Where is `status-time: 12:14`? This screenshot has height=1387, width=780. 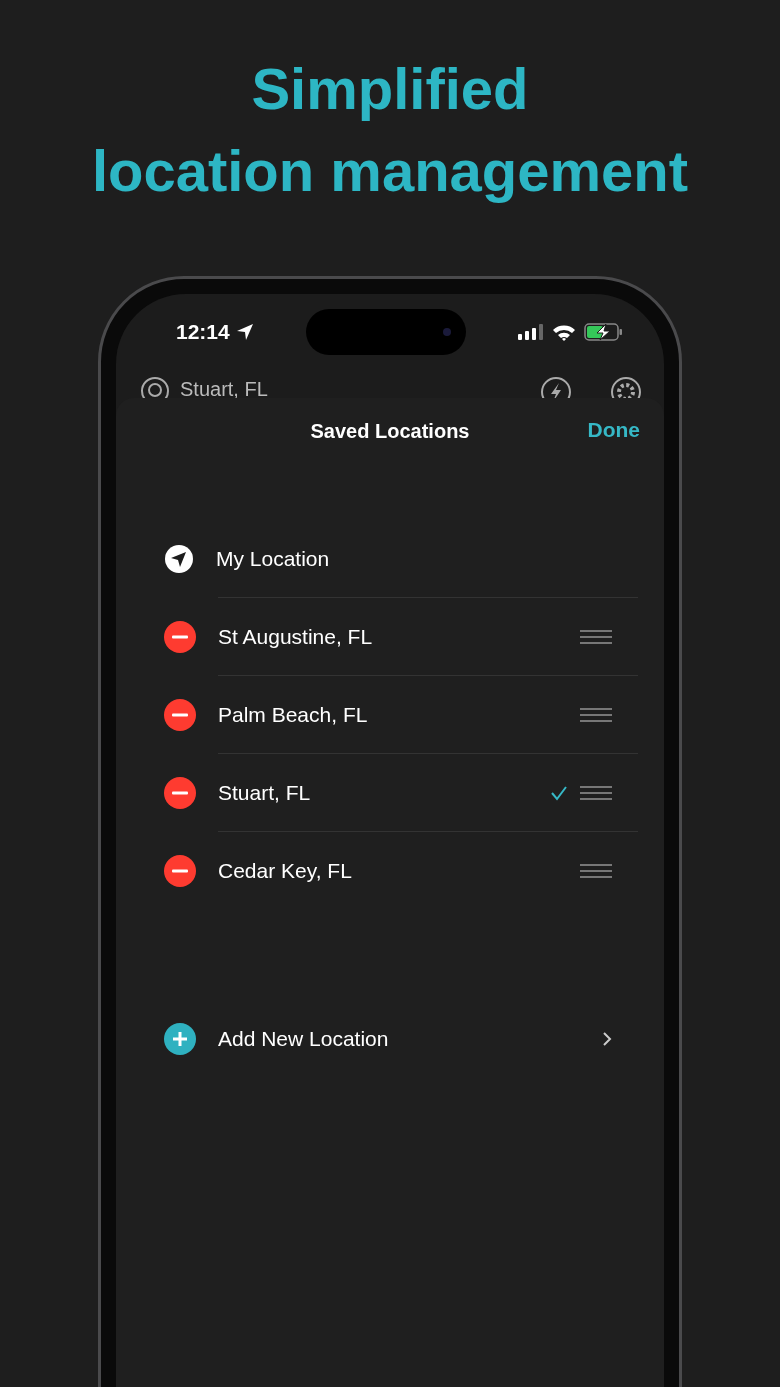
status-time: 12:14 is located at coordinates (203, 332).